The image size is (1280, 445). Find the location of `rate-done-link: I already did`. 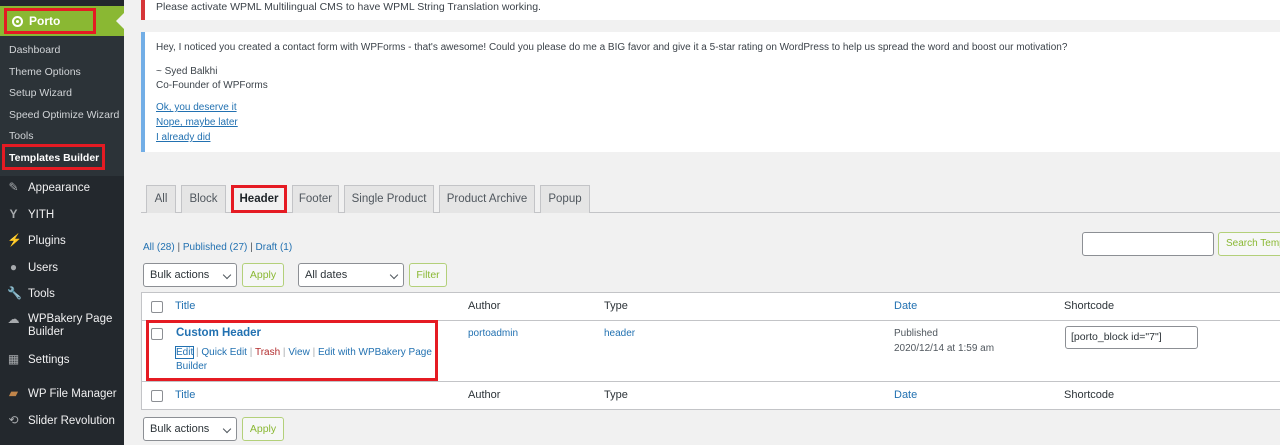

rate-done-link: I already did is located at coordinates (183, 137).